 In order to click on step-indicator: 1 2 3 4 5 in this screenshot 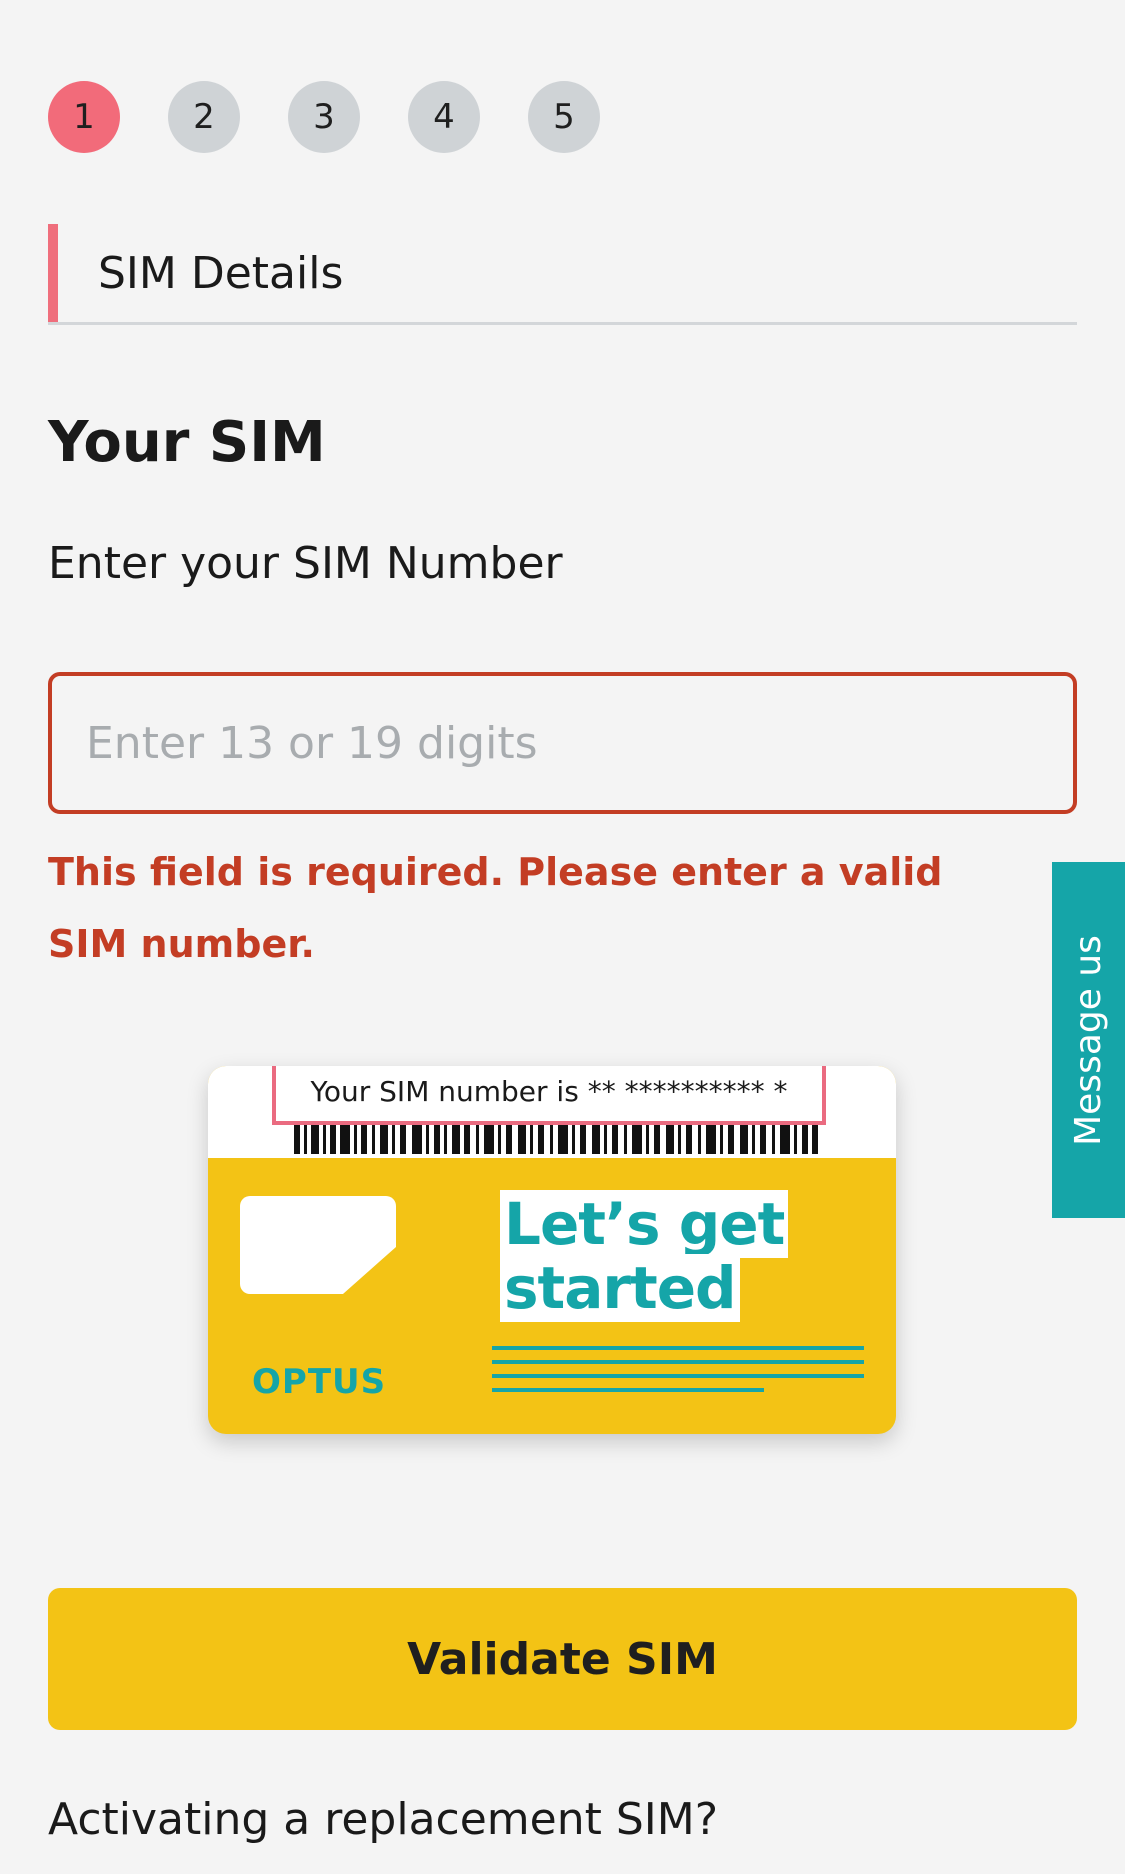, I will do `click(324, 117)`.